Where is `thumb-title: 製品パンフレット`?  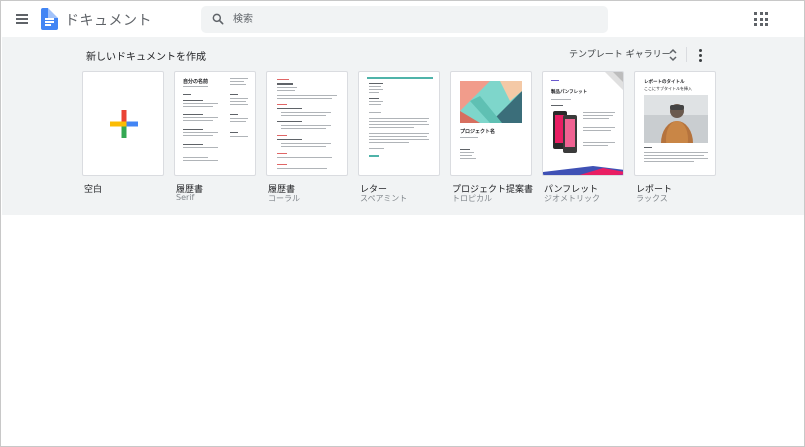
thumb-title: 製品パンフレット is located at coordinates (569, 92).